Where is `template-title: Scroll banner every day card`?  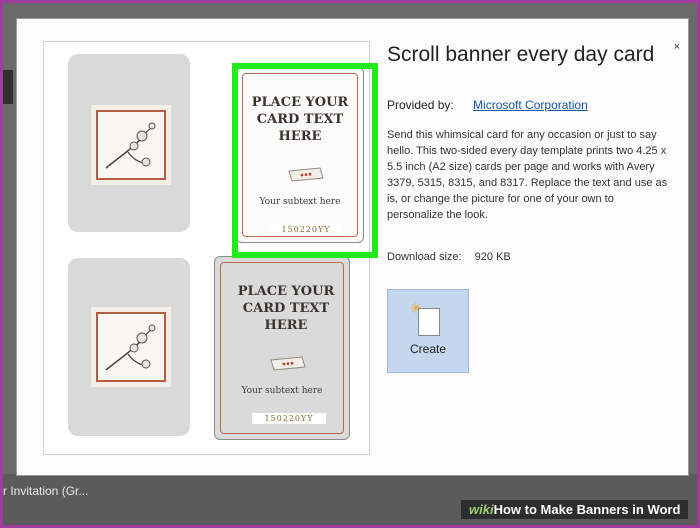
template-title: Scroll banner every day card is located at coordinates (521, 54).